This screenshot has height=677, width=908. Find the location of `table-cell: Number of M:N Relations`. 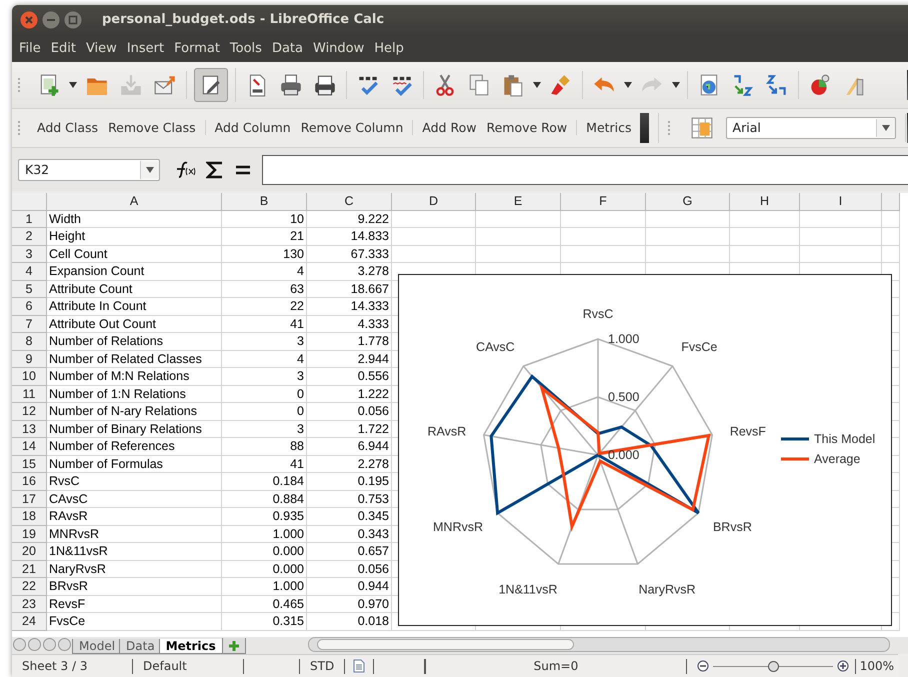

table-cell: Number of M:N Relations is located at coordinates (134, 377).